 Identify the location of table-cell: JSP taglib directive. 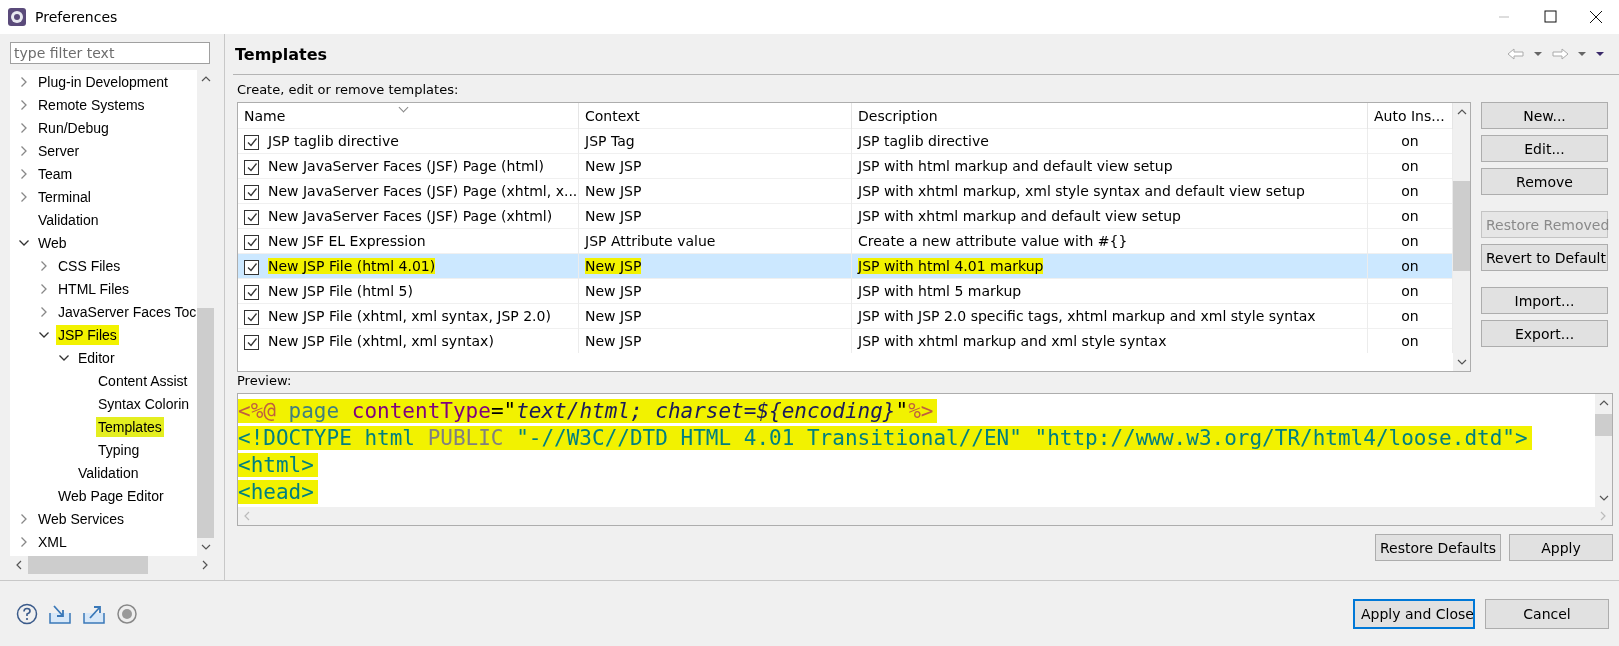
(923, 141).